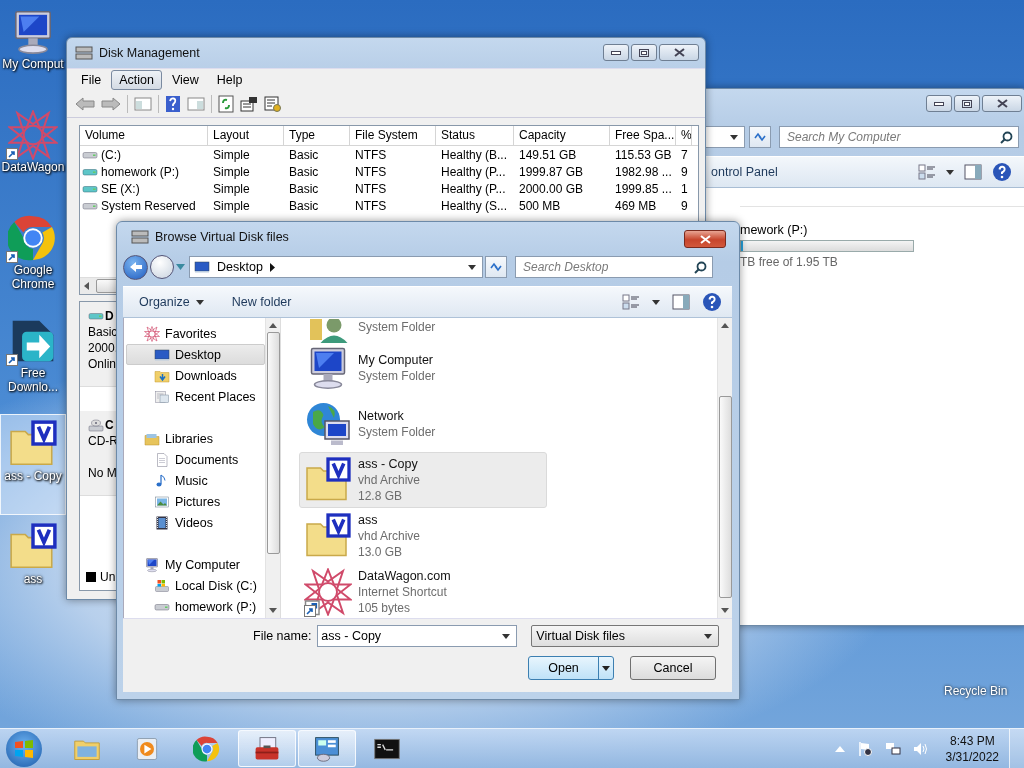 This screenshot has height=768, width=1024. I want to click on desktop-shortcut: Google Chrome, so click(33, 258).